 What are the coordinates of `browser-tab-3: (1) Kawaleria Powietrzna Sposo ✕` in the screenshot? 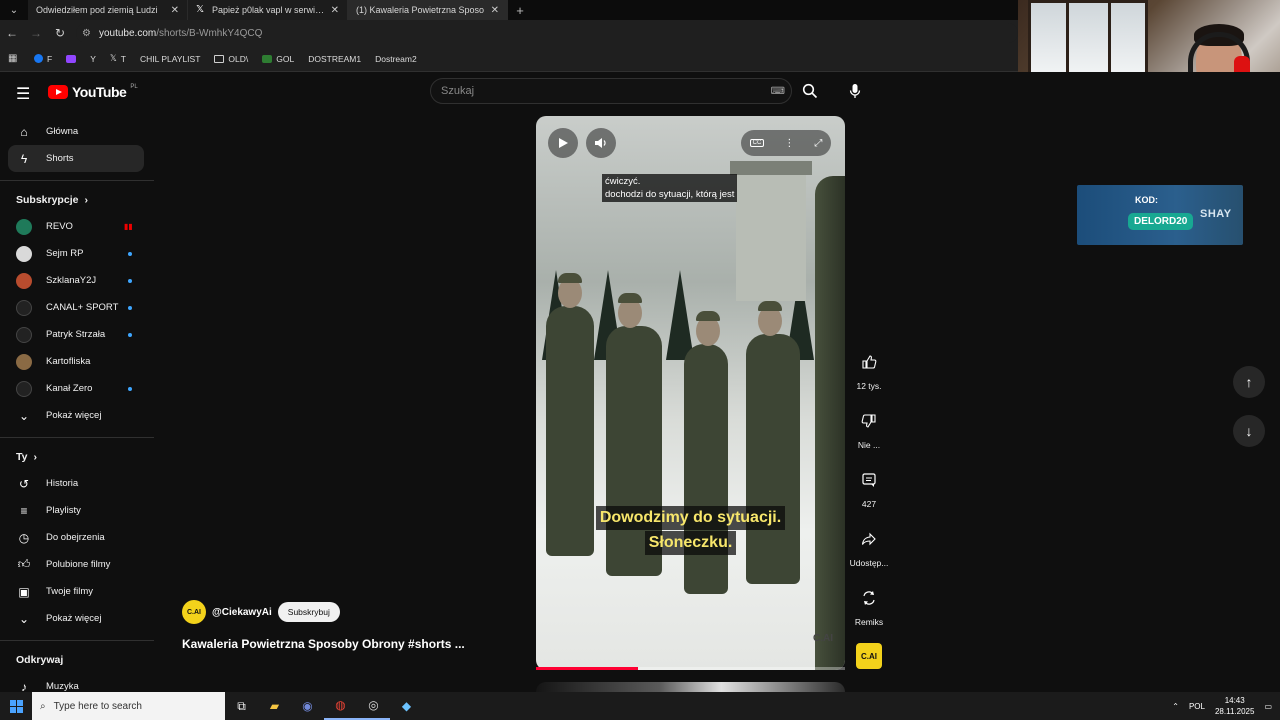 It's located at (254, 40).